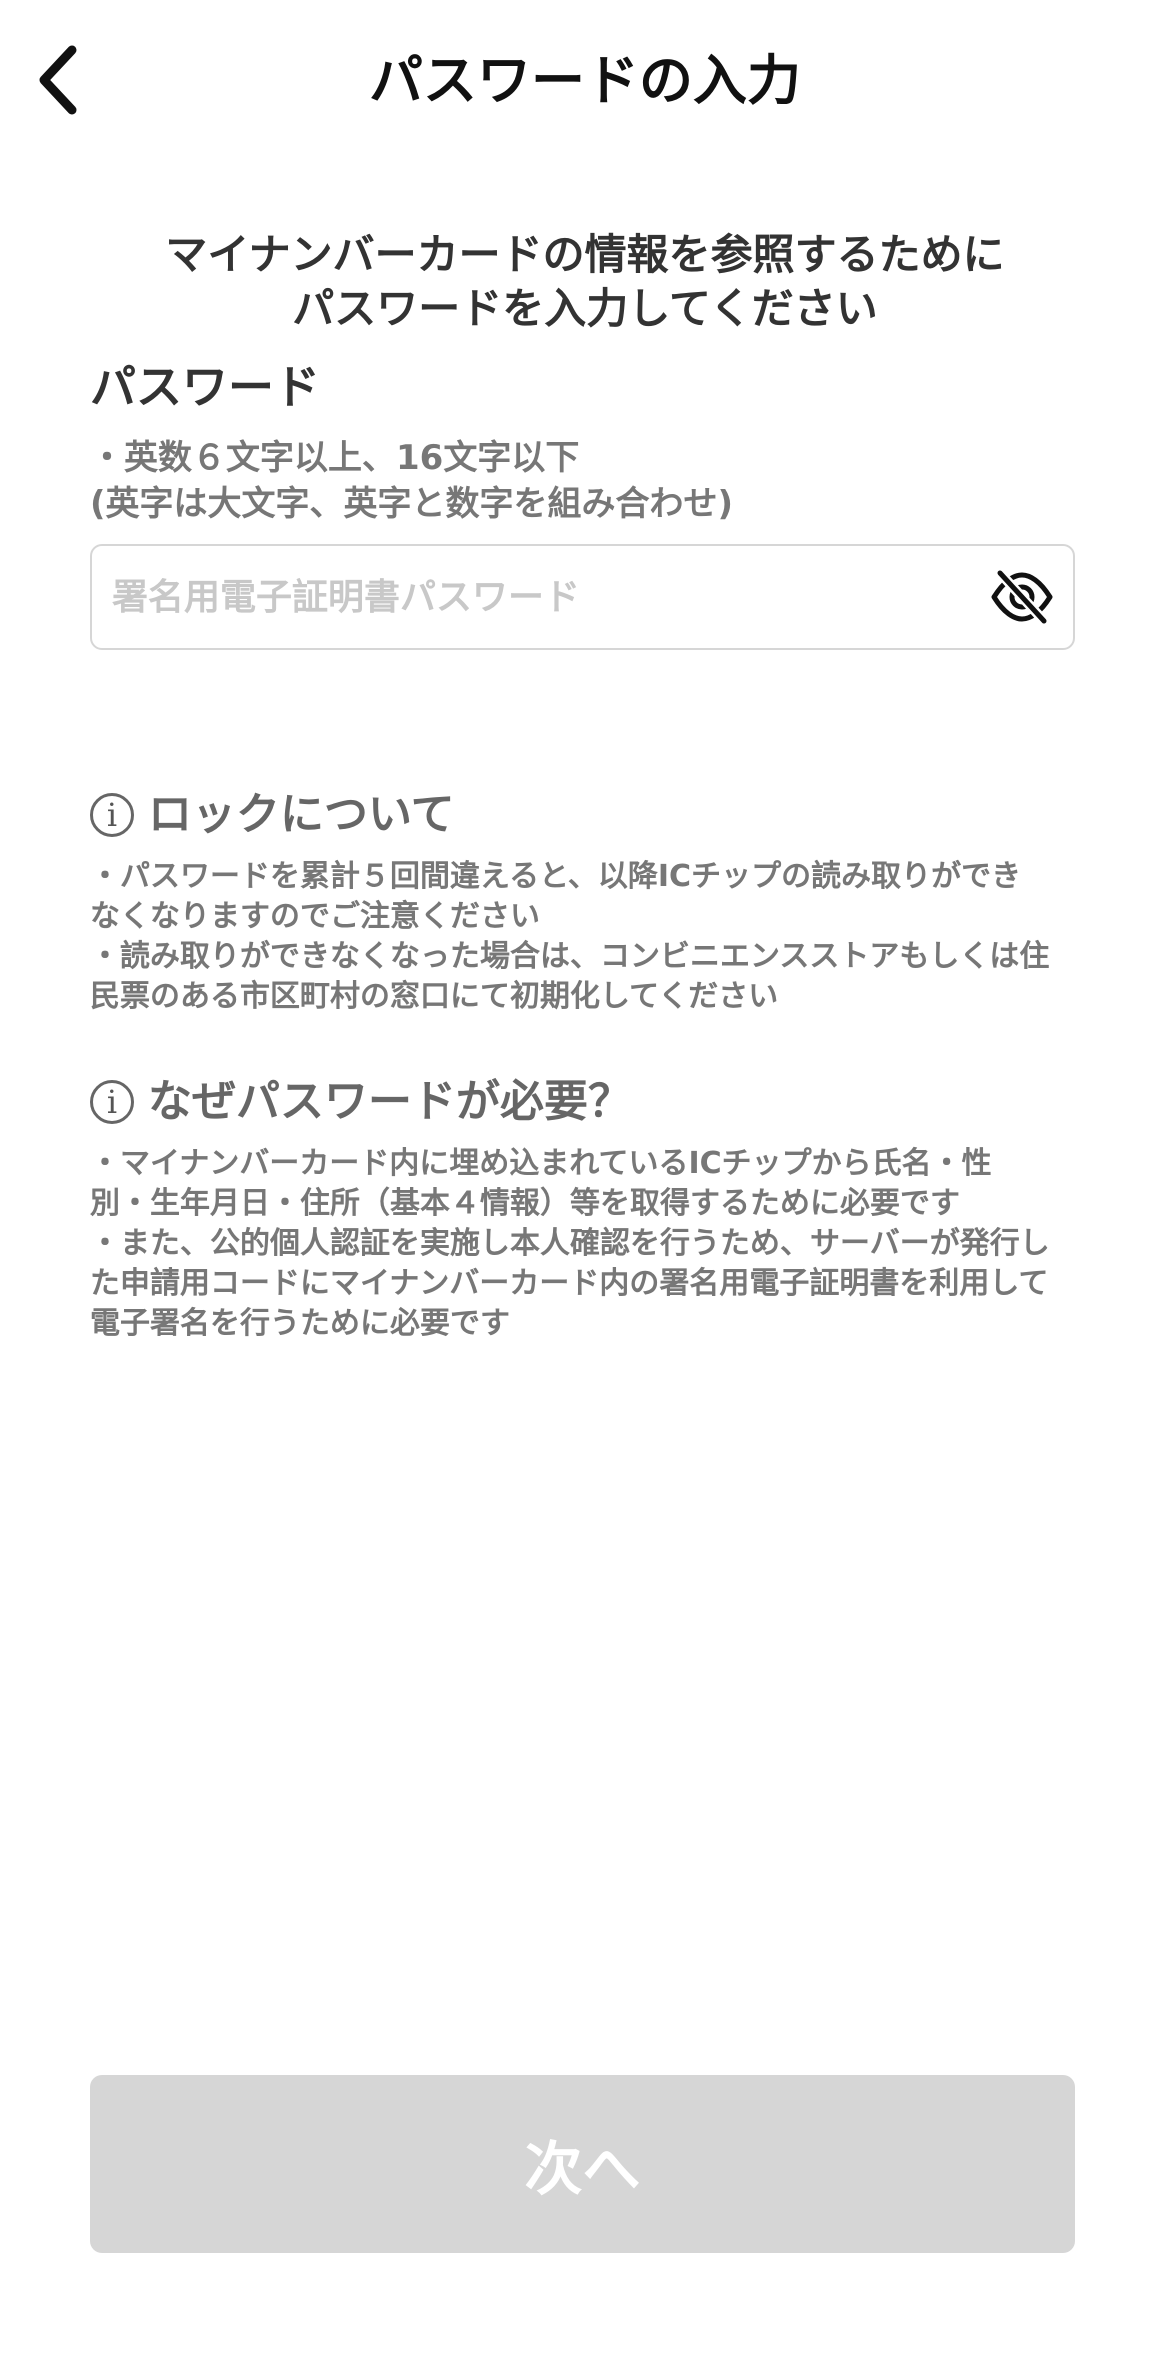 The image size is (1170, 2358). Describe the element at coordinates (315, 916) in the screenshot. I see `lock-info-line: なくなりますのでご注意ください` at that location.